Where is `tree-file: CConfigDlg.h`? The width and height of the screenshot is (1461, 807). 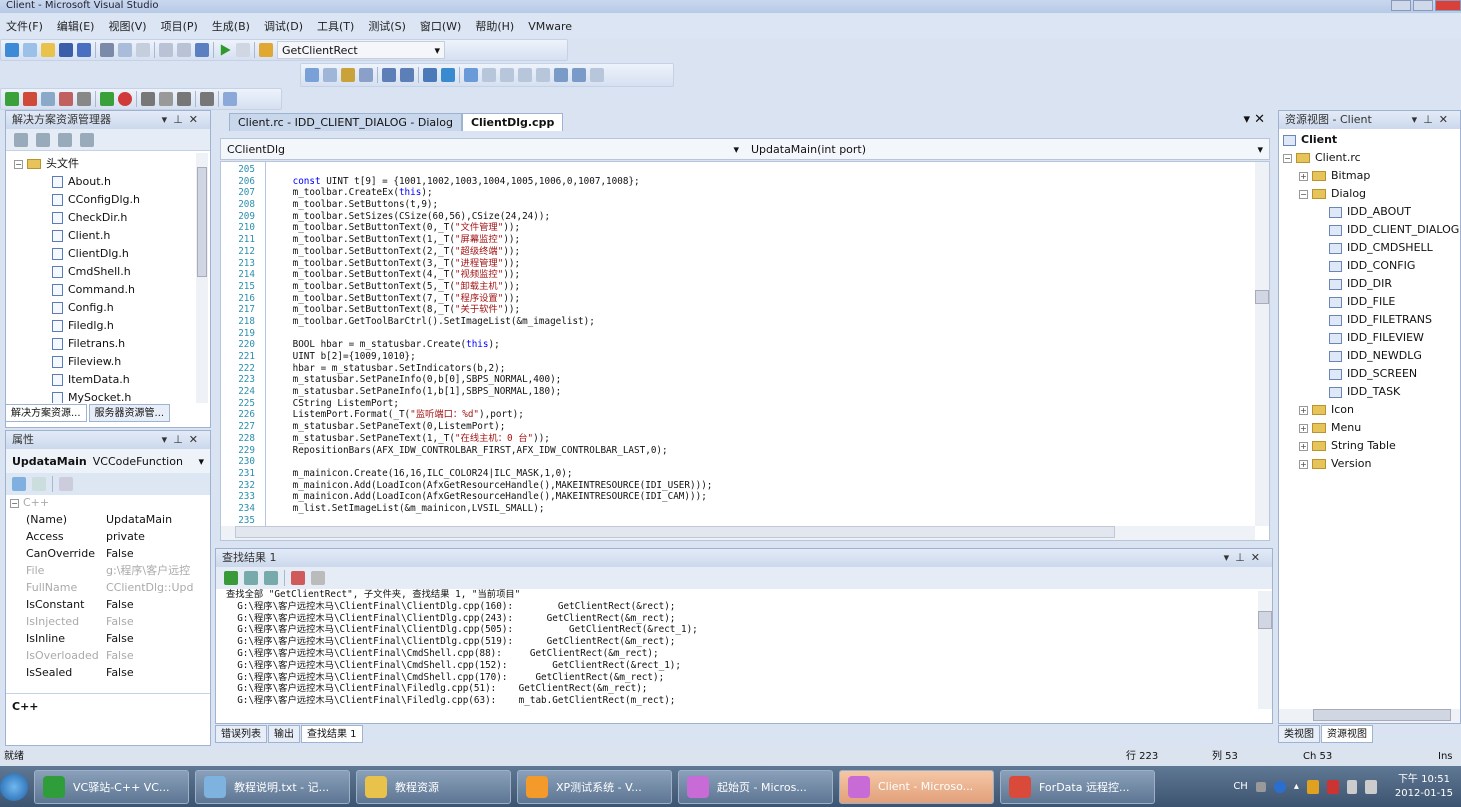 tree-file: CConfigDlg.h is located at coordinates (112, 200).